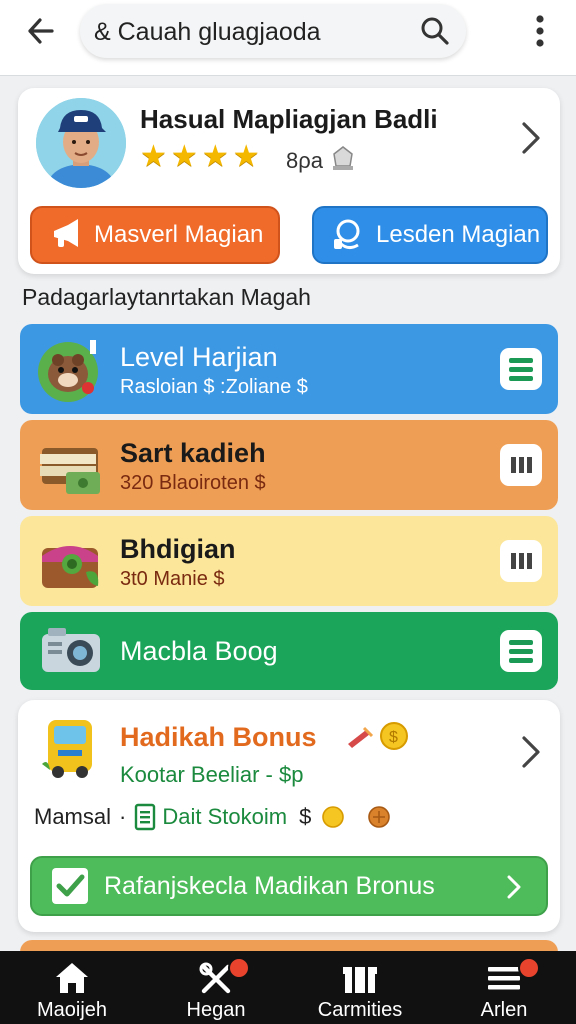  What do you see at coordinates (166, 297) in the screenshot?
I see `section-heading: Padagarlaytanrtakan Magah` at bounding box center [166, 297].